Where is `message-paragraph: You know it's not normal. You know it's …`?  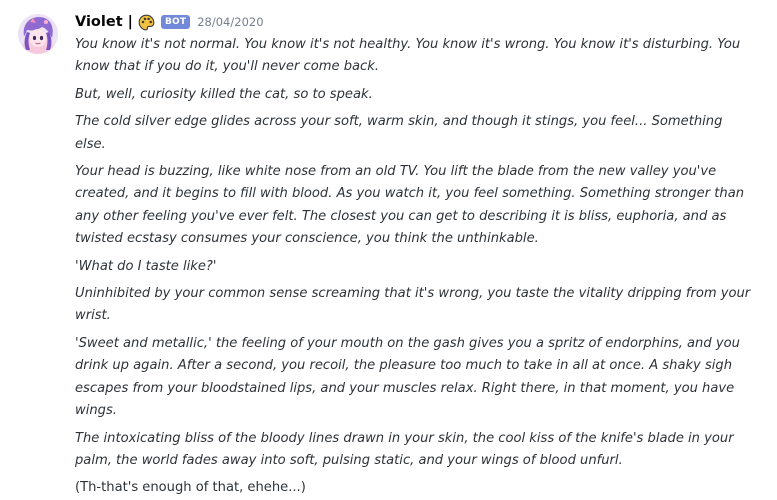
message-paragraph: You know it's not normal. You know it's … is located at coordinates (408, 56).